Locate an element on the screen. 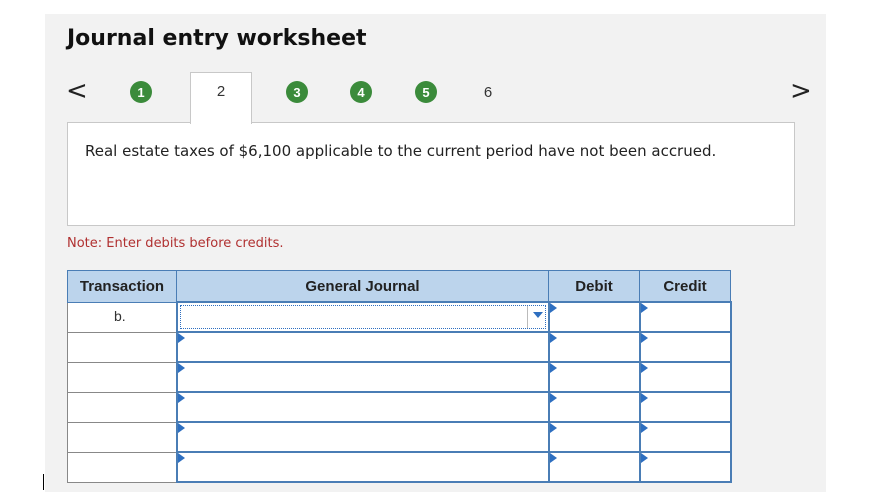  header-transaction: Transaction is located at coordinates (122, 286).